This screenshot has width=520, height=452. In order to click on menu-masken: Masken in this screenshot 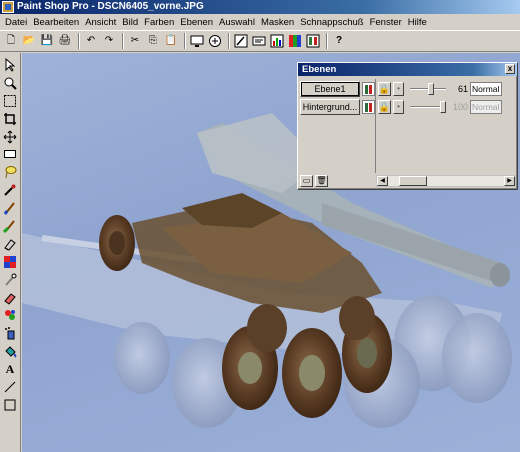, I will do `click(277, 22)`.